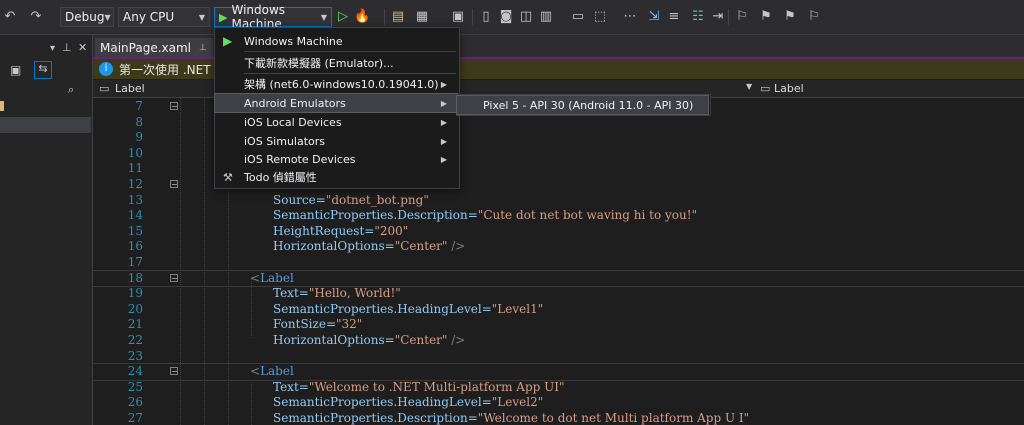 Image resolution: width=1024 pixels, height=425 pixels. What do you see at coordinates (135, 324) in the screenshot?
I see `line-number: 21` at bounding box center [135, 324].